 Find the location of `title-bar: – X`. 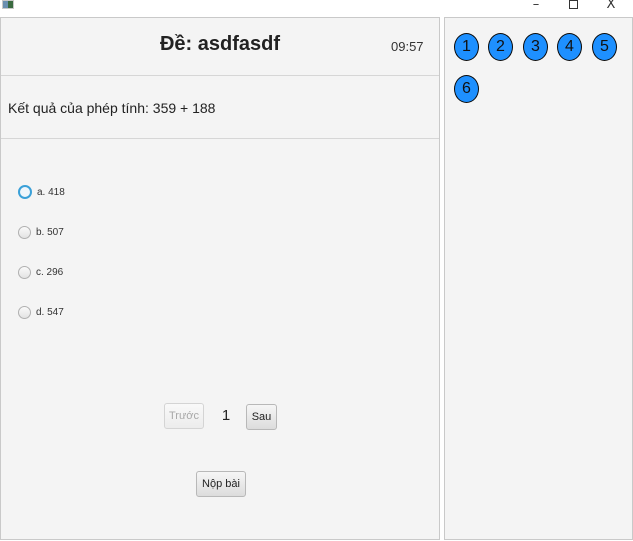

title-bar: – X is located at coordinates (316, 8).